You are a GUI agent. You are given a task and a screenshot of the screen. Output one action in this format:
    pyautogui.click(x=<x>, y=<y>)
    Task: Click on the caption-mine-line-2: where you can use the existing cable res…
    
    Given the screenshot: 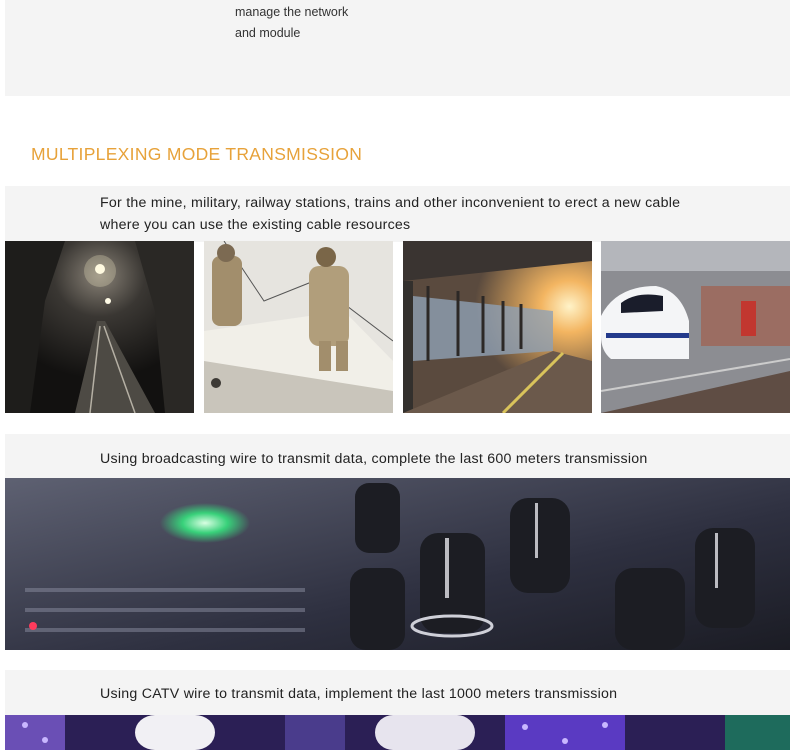 What is the action you would take?
    pyautogui.click(x=255, y=225)
    